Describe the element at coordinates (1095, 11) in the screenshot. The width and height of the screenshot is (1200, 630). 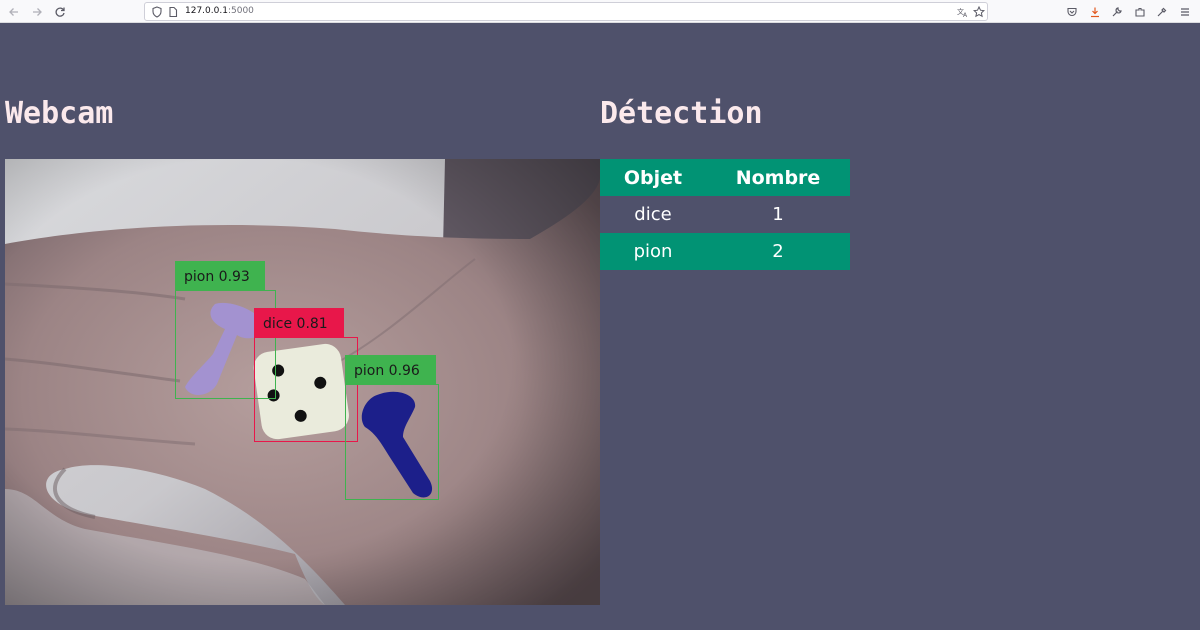
I see `downloads-icon` at that location.